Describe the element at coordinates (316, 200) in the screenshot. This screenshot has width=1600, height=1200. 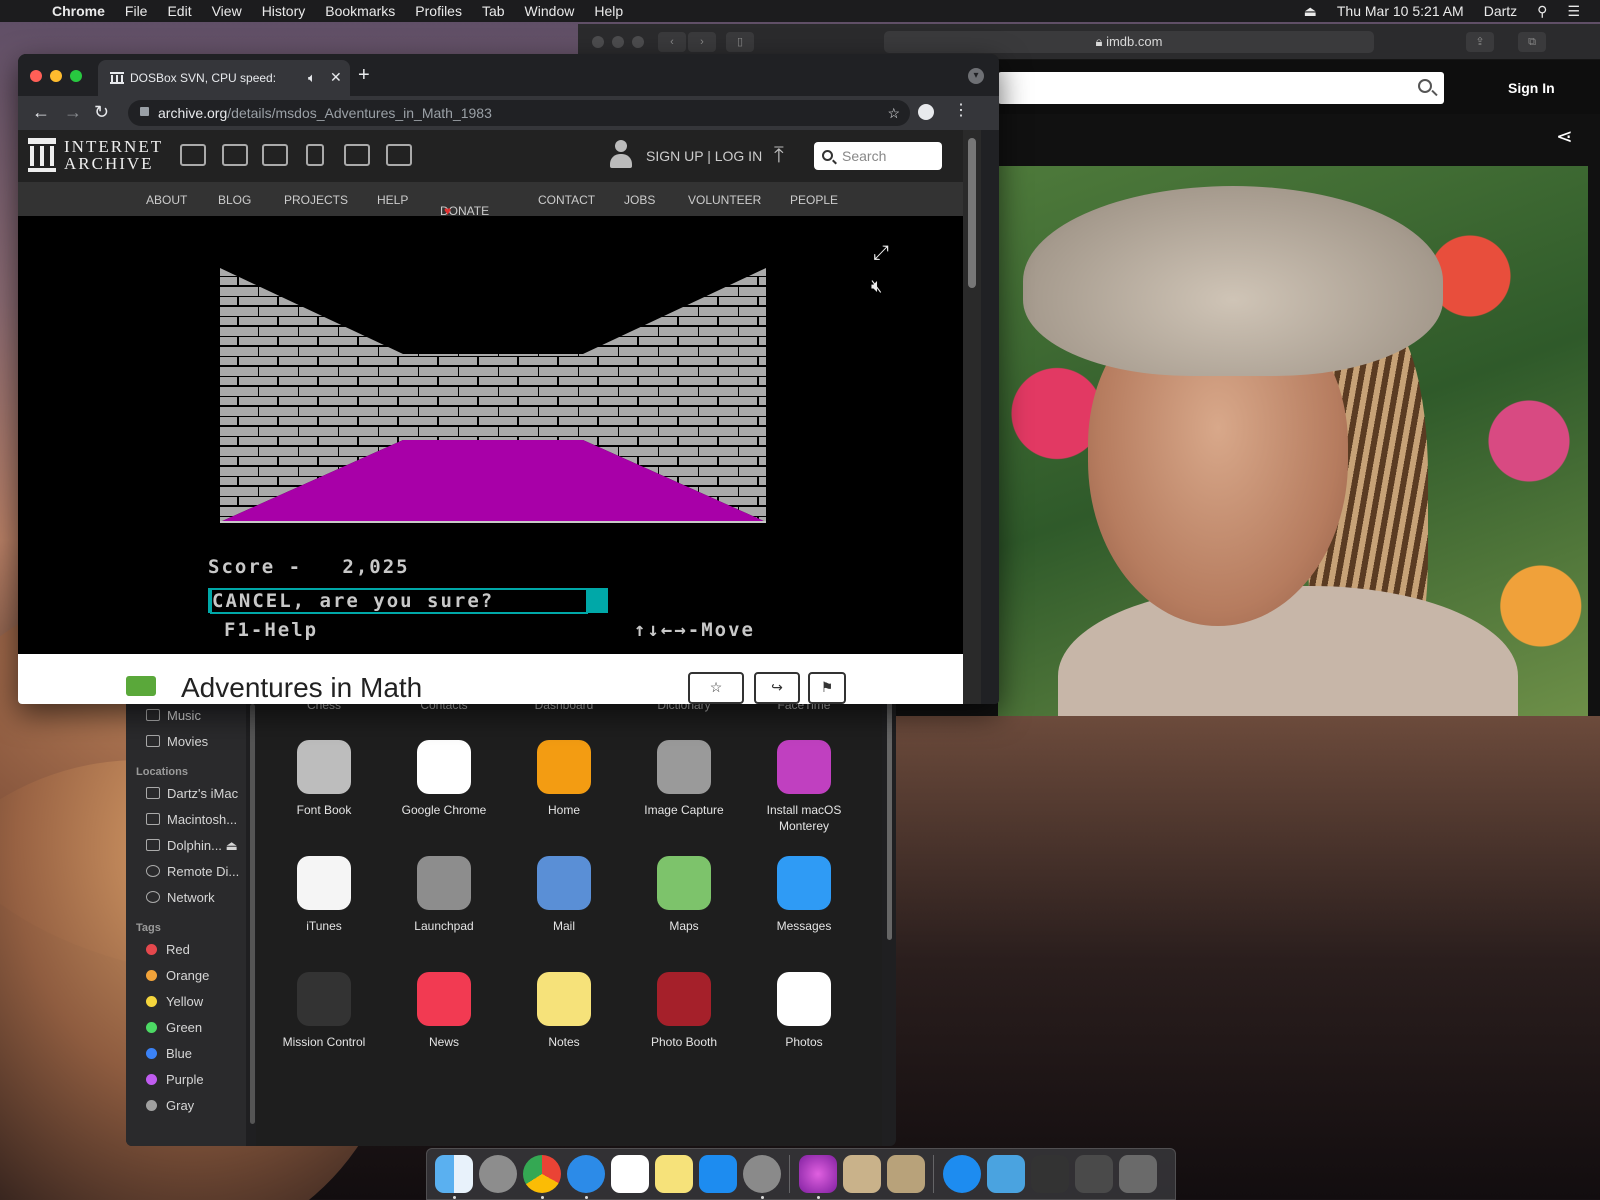
I see `nav-projects: PROJECTS` at that location.